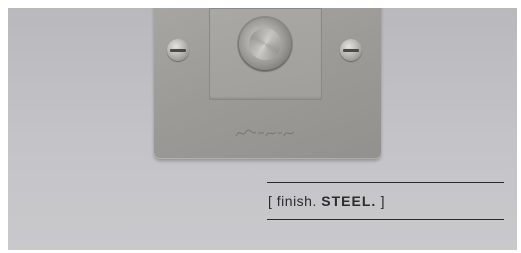 The height and width of the screenshot is (253, 521). Describe the element at coordinates (385, 182) in the screenshot. I see `caption-rule-top` at that location.